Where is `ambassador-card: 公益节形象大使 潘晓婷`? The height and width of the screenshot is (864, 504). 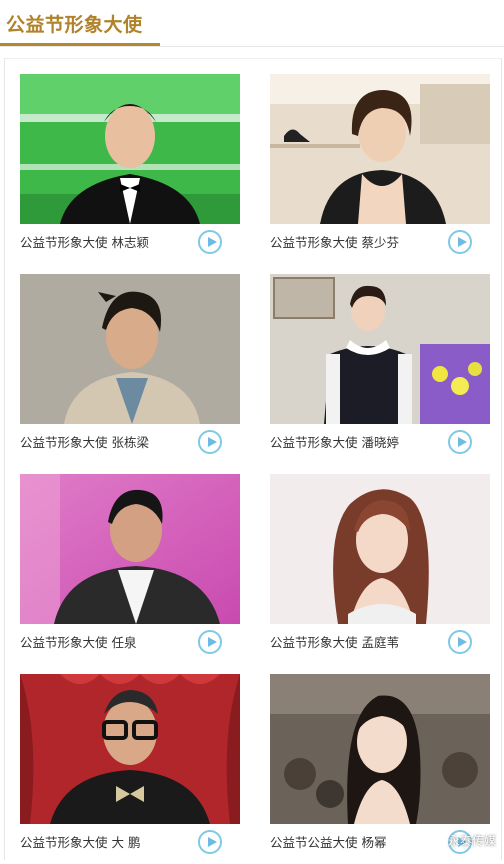 ambassador-card: 公益节形象大使 潘晓婷 is located at coordinates (380, 369).